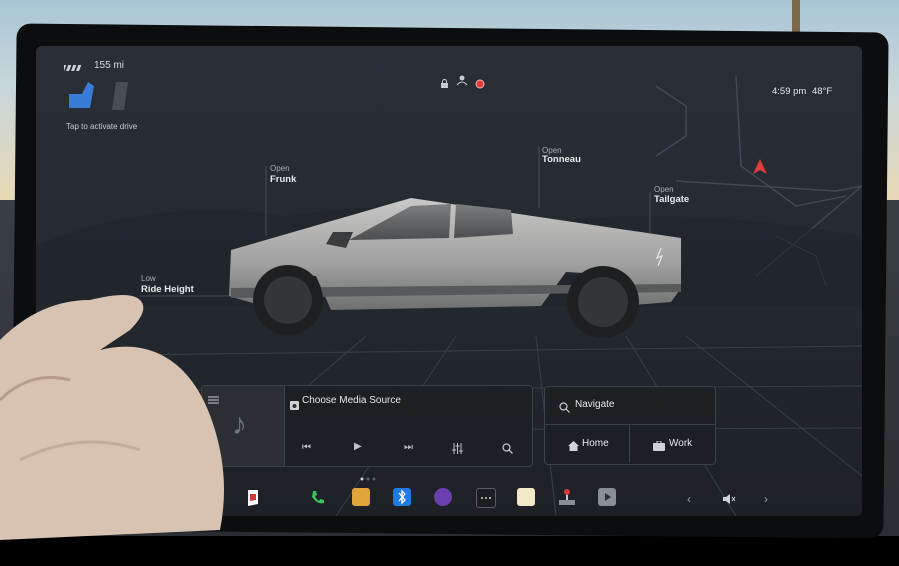 The width and height of the screenshot is (899, 566). Describe the element at coordinates (507, 450) in the screenshot. I see `media-search-icon` at that location.